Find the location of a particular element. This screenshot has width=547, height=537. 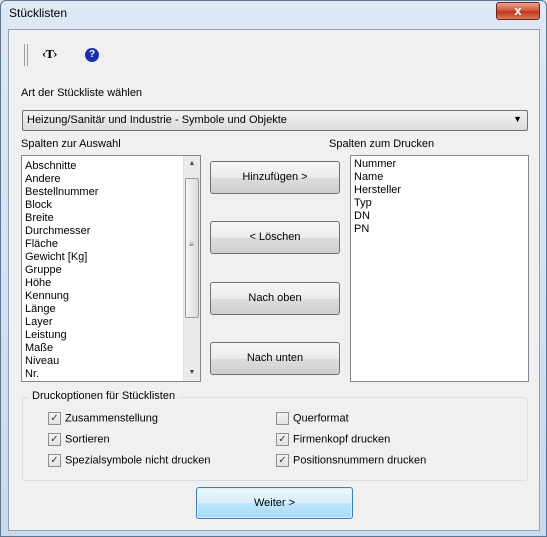

list-item: Niveau is located at coordinates (111, 361).